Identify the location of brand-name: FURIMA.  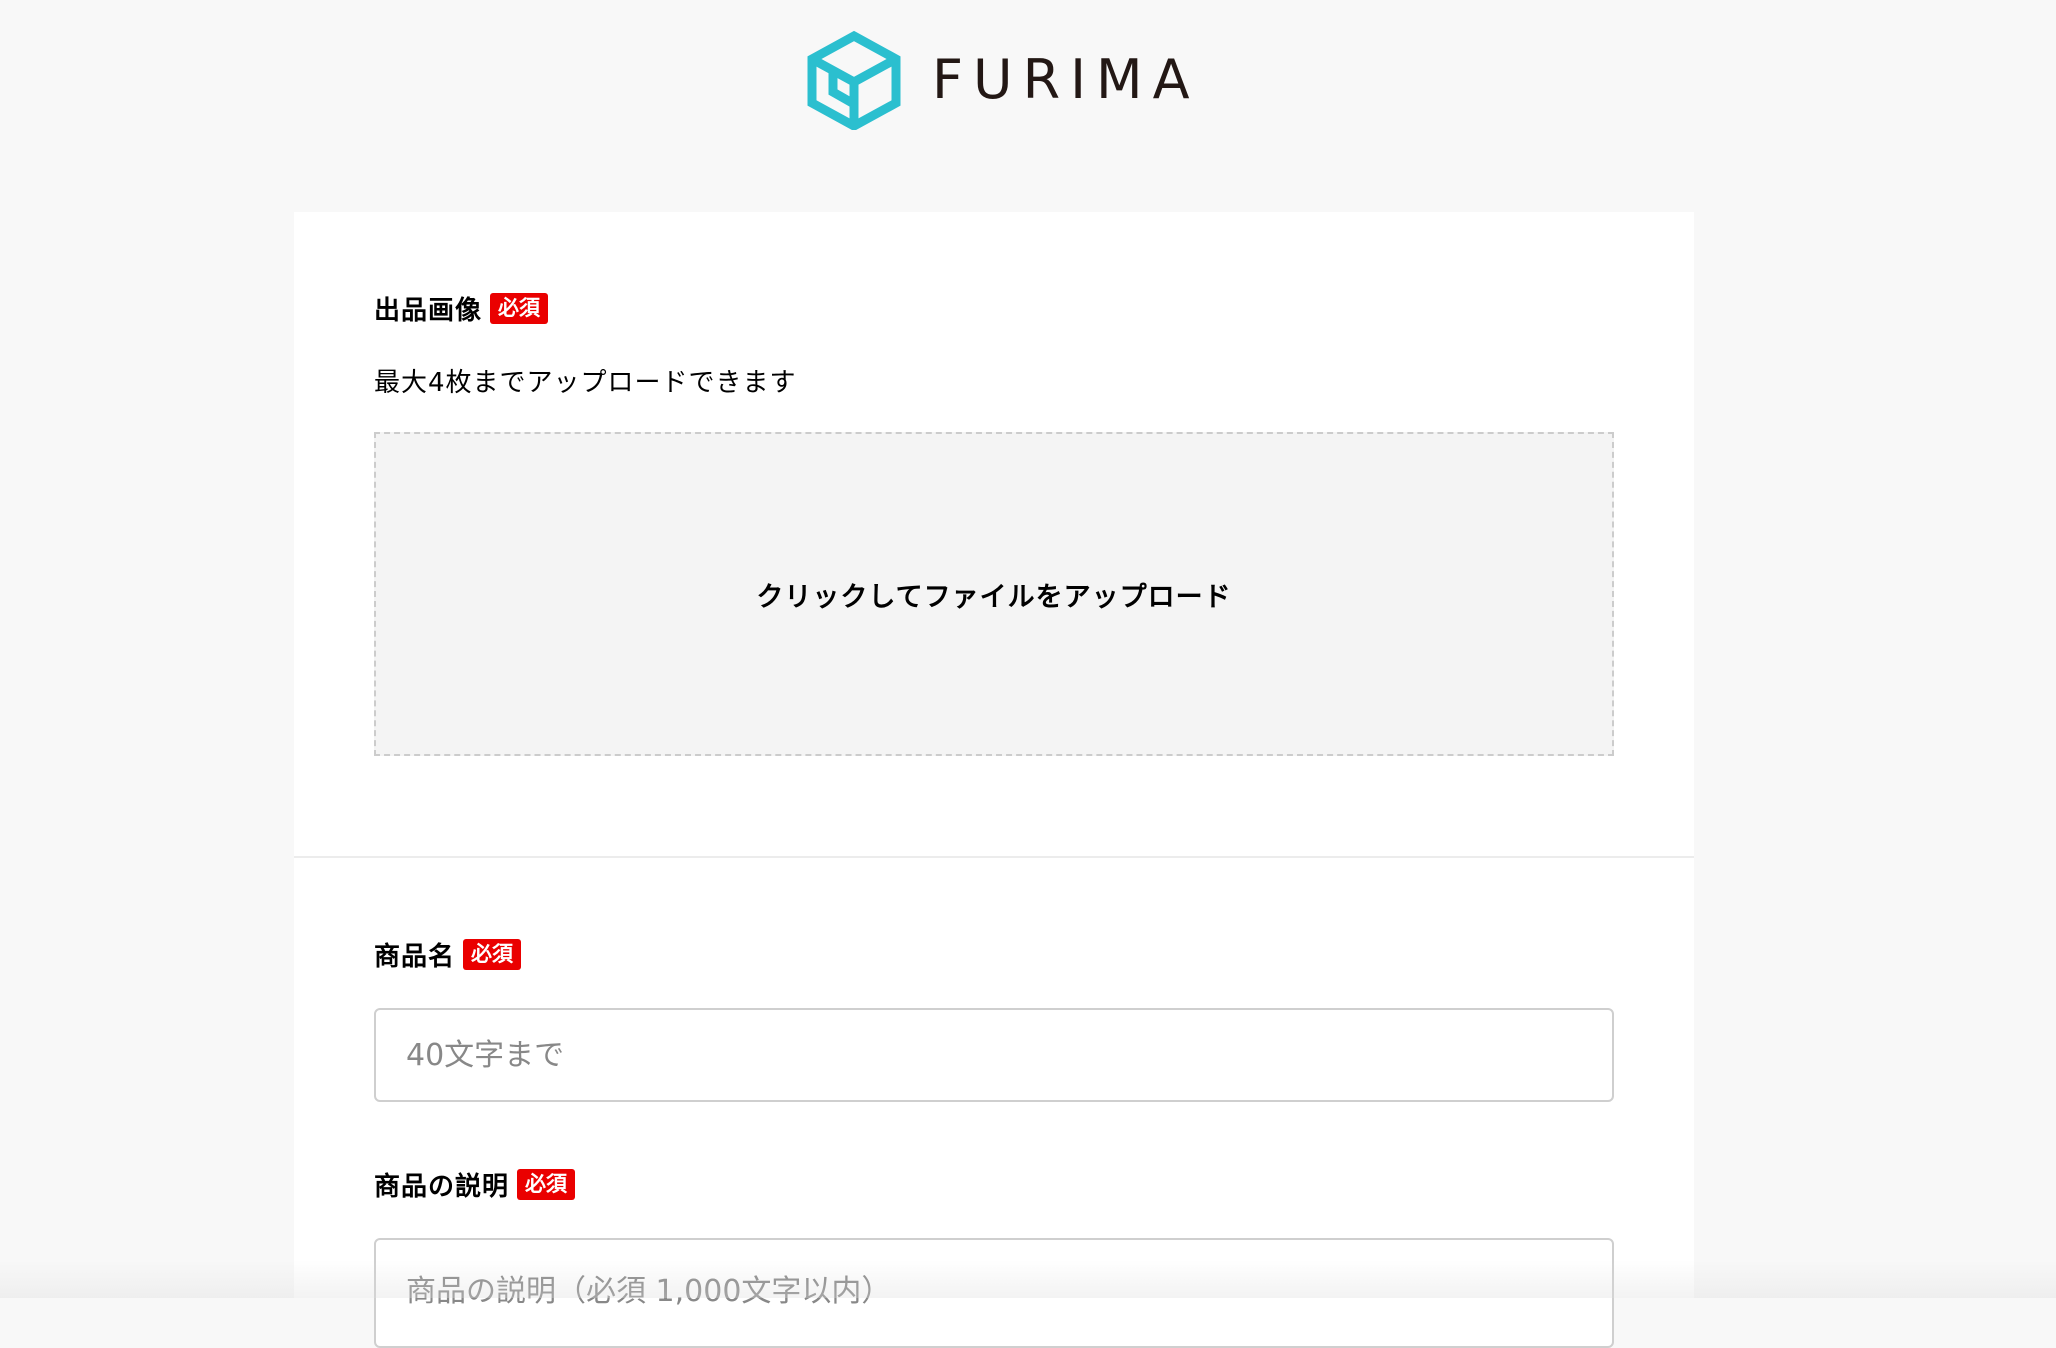
(1066, 79).